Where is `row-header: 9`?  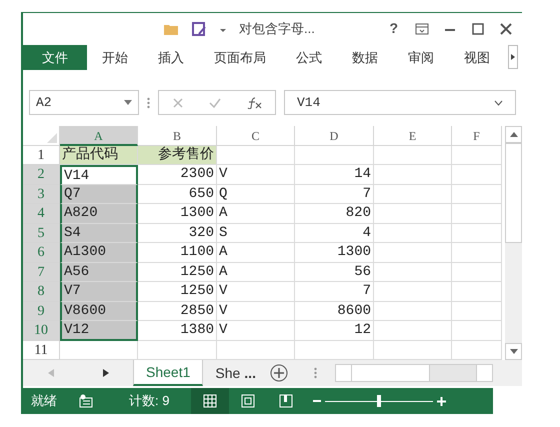 row-header: 9 is located at coordinates (41, 312).